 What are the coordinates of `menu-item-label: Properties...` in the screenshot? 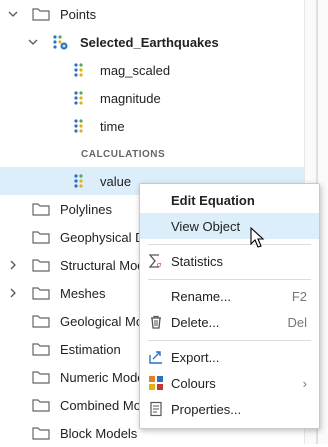 It's located at (206, 409).